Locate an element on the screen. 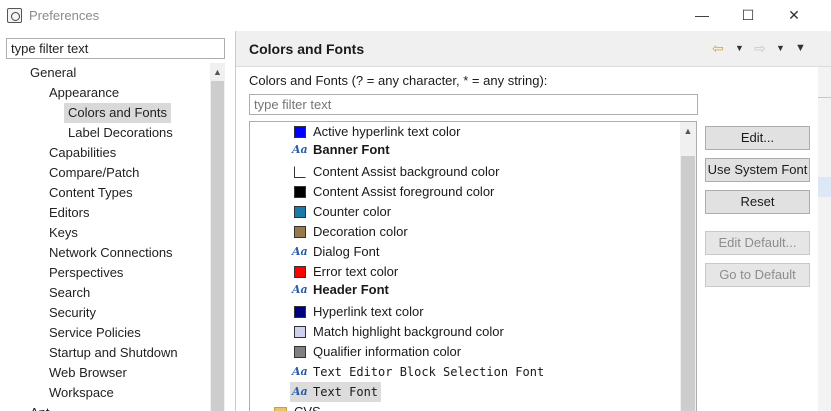  reset-button: Reset is located at coordinates (757, 202).